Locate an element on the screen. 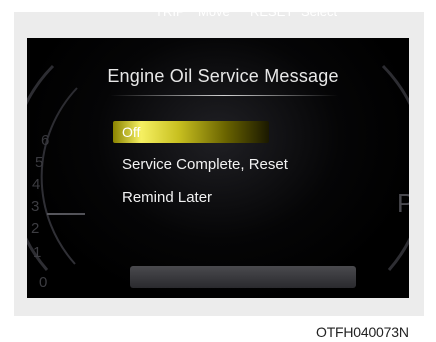  gear-indicator: P is located at coordinates (403, 203).